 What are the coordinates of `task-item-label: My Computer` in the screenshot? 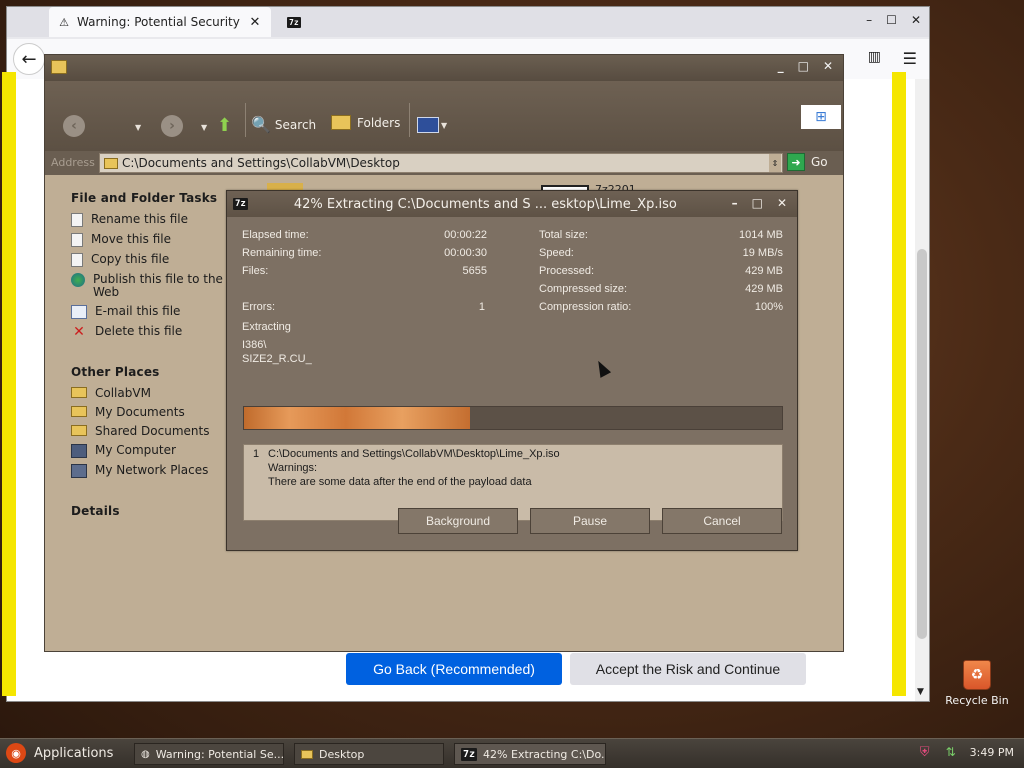 It's located at (135, 450).